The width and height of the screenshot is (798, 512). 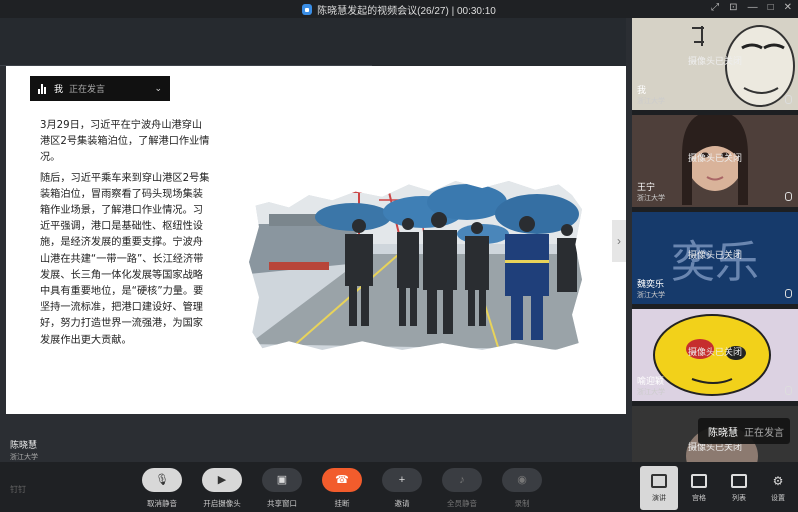 What do you see at coordinates (222, 488) in the screenshot?
I see `start-camera-button: ▶ 开启摄像头` at bounding box center [222, 488].